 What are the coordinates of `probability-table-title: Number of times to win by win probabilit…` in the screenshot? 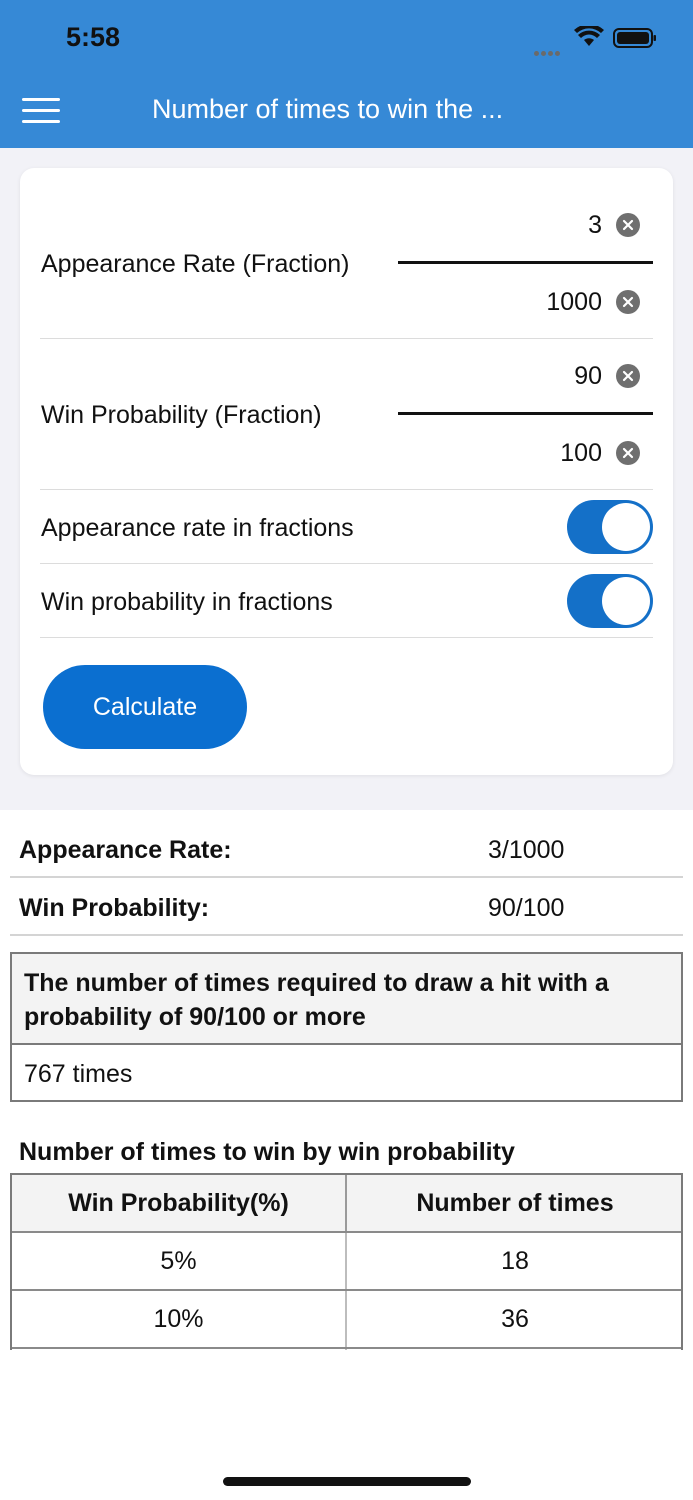 It's located at (267, 1152).